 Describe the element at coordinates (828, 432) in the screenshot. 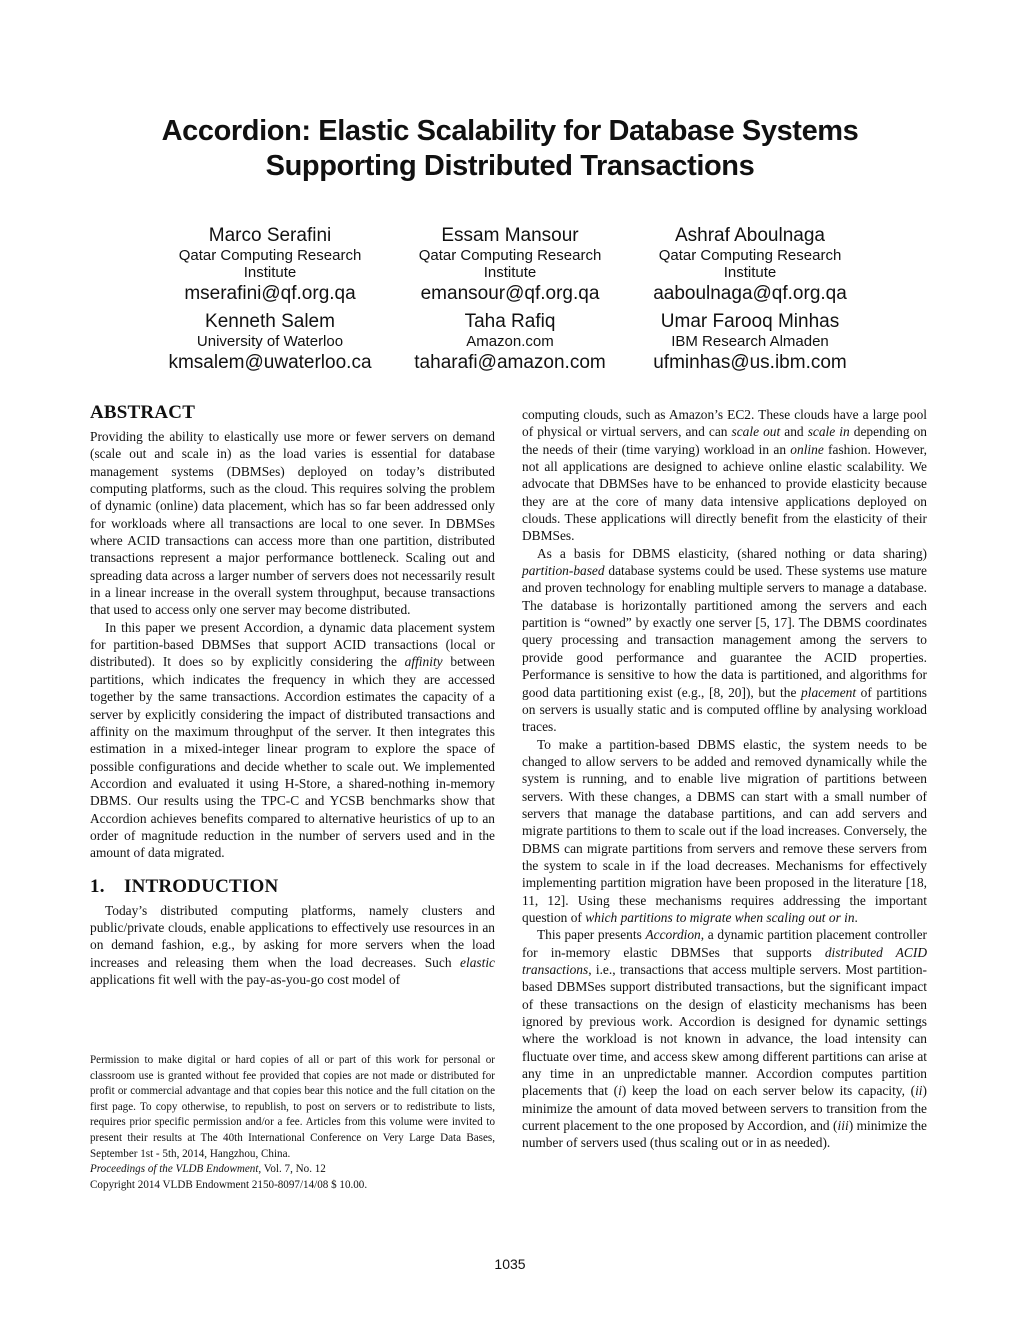

I see `emphasis: scale in` at that location.